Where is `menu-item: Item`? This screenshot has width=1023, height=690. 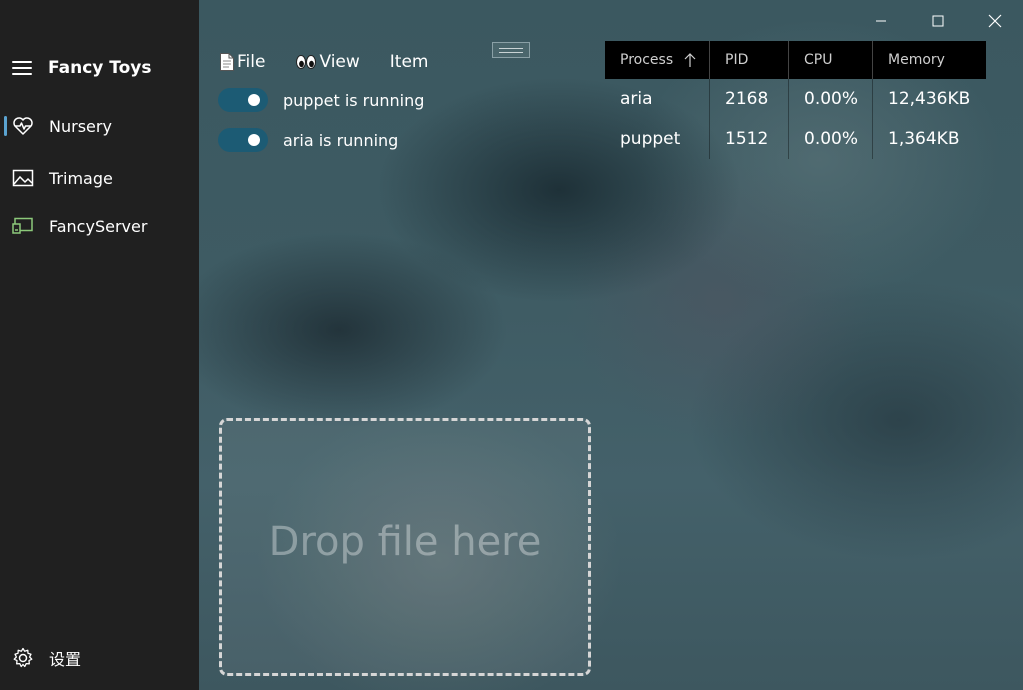 menu-item: Item is located at coordinates (409, 62).